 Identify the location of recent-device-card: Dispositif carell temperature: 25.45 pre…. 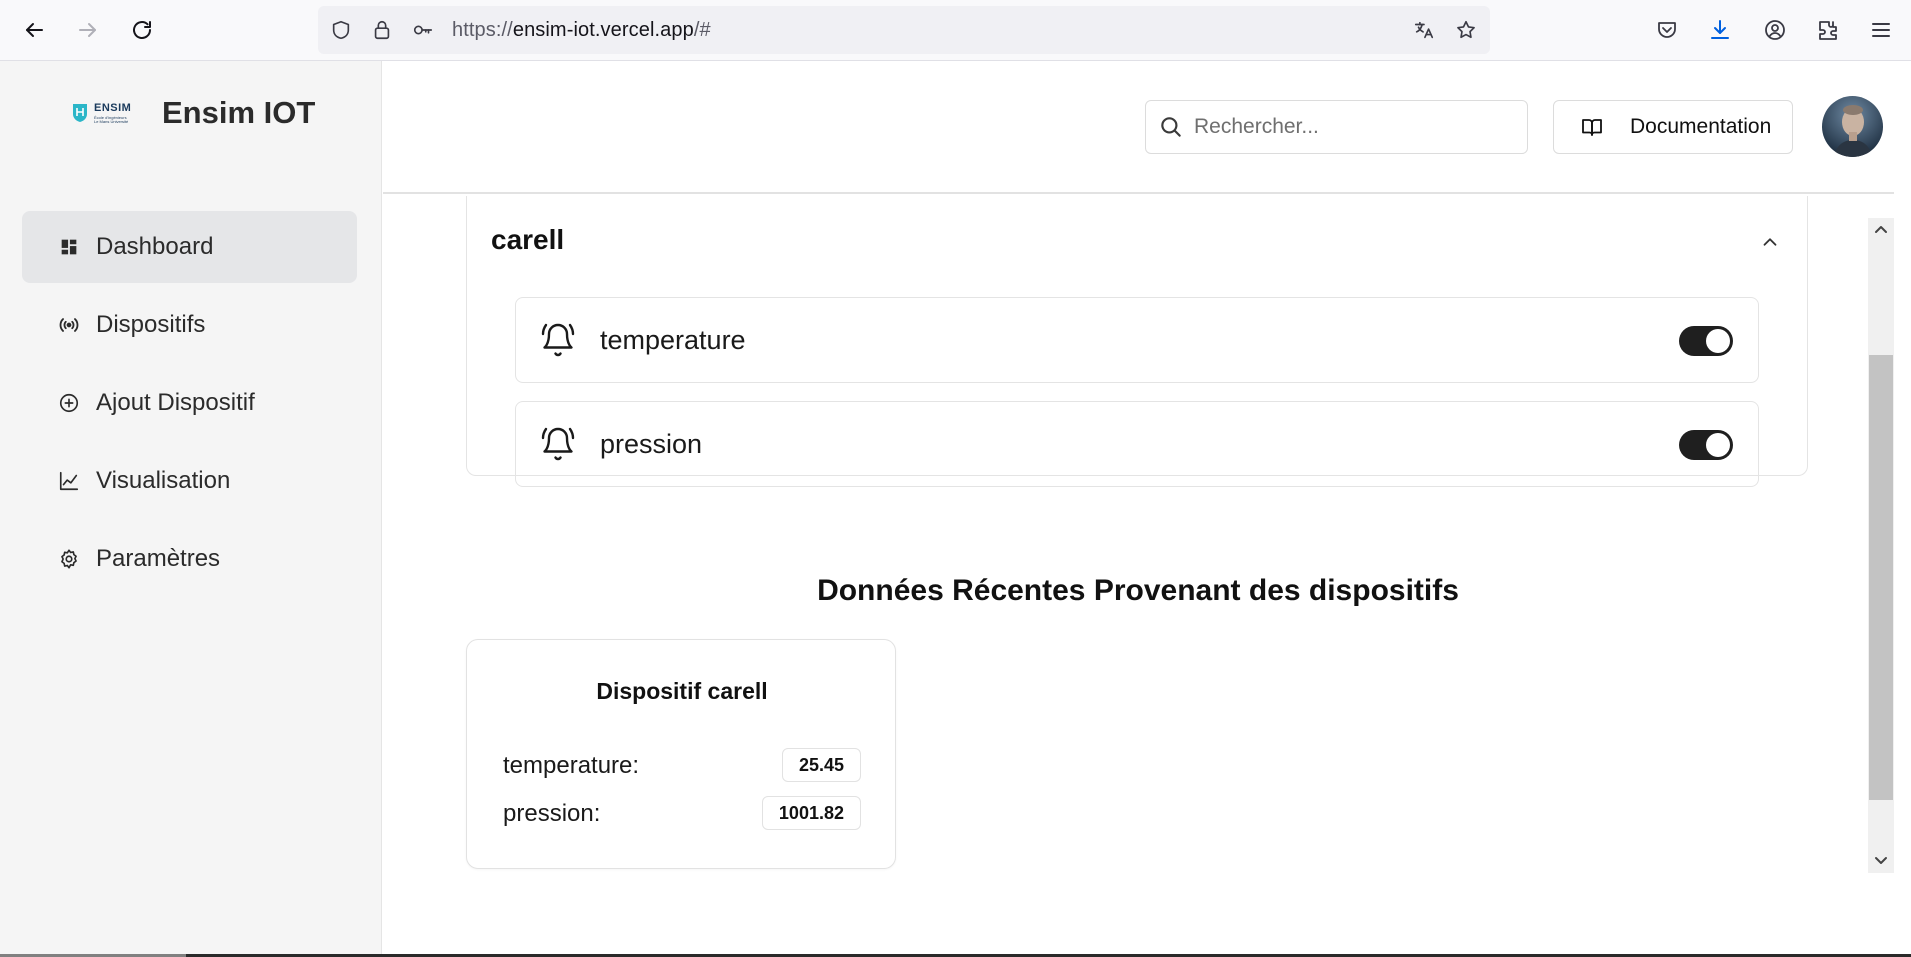
(681, 754).